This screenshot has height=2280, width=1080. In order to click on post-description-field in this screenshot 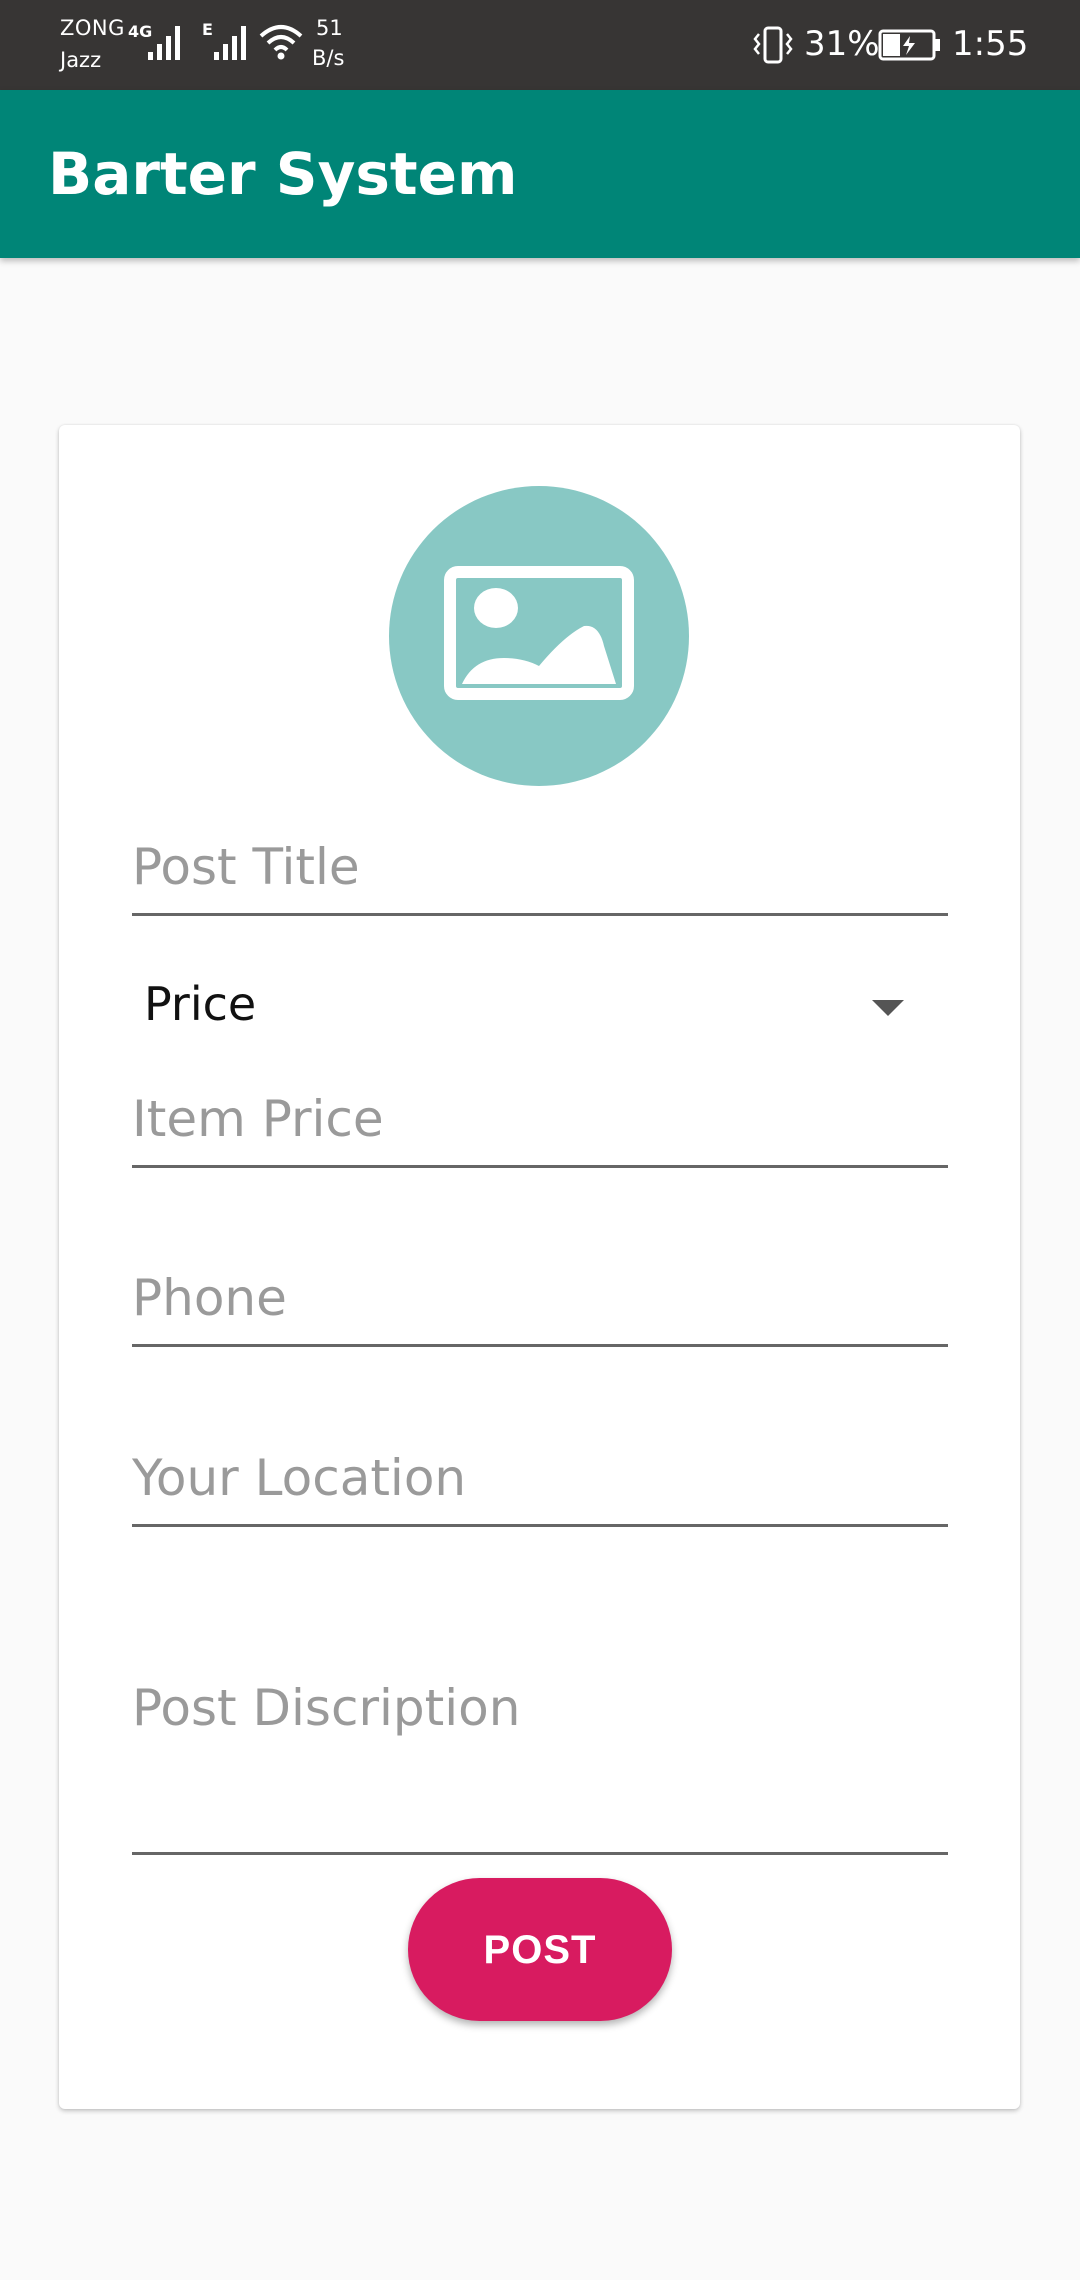, I will do `click(540, 1764)`.